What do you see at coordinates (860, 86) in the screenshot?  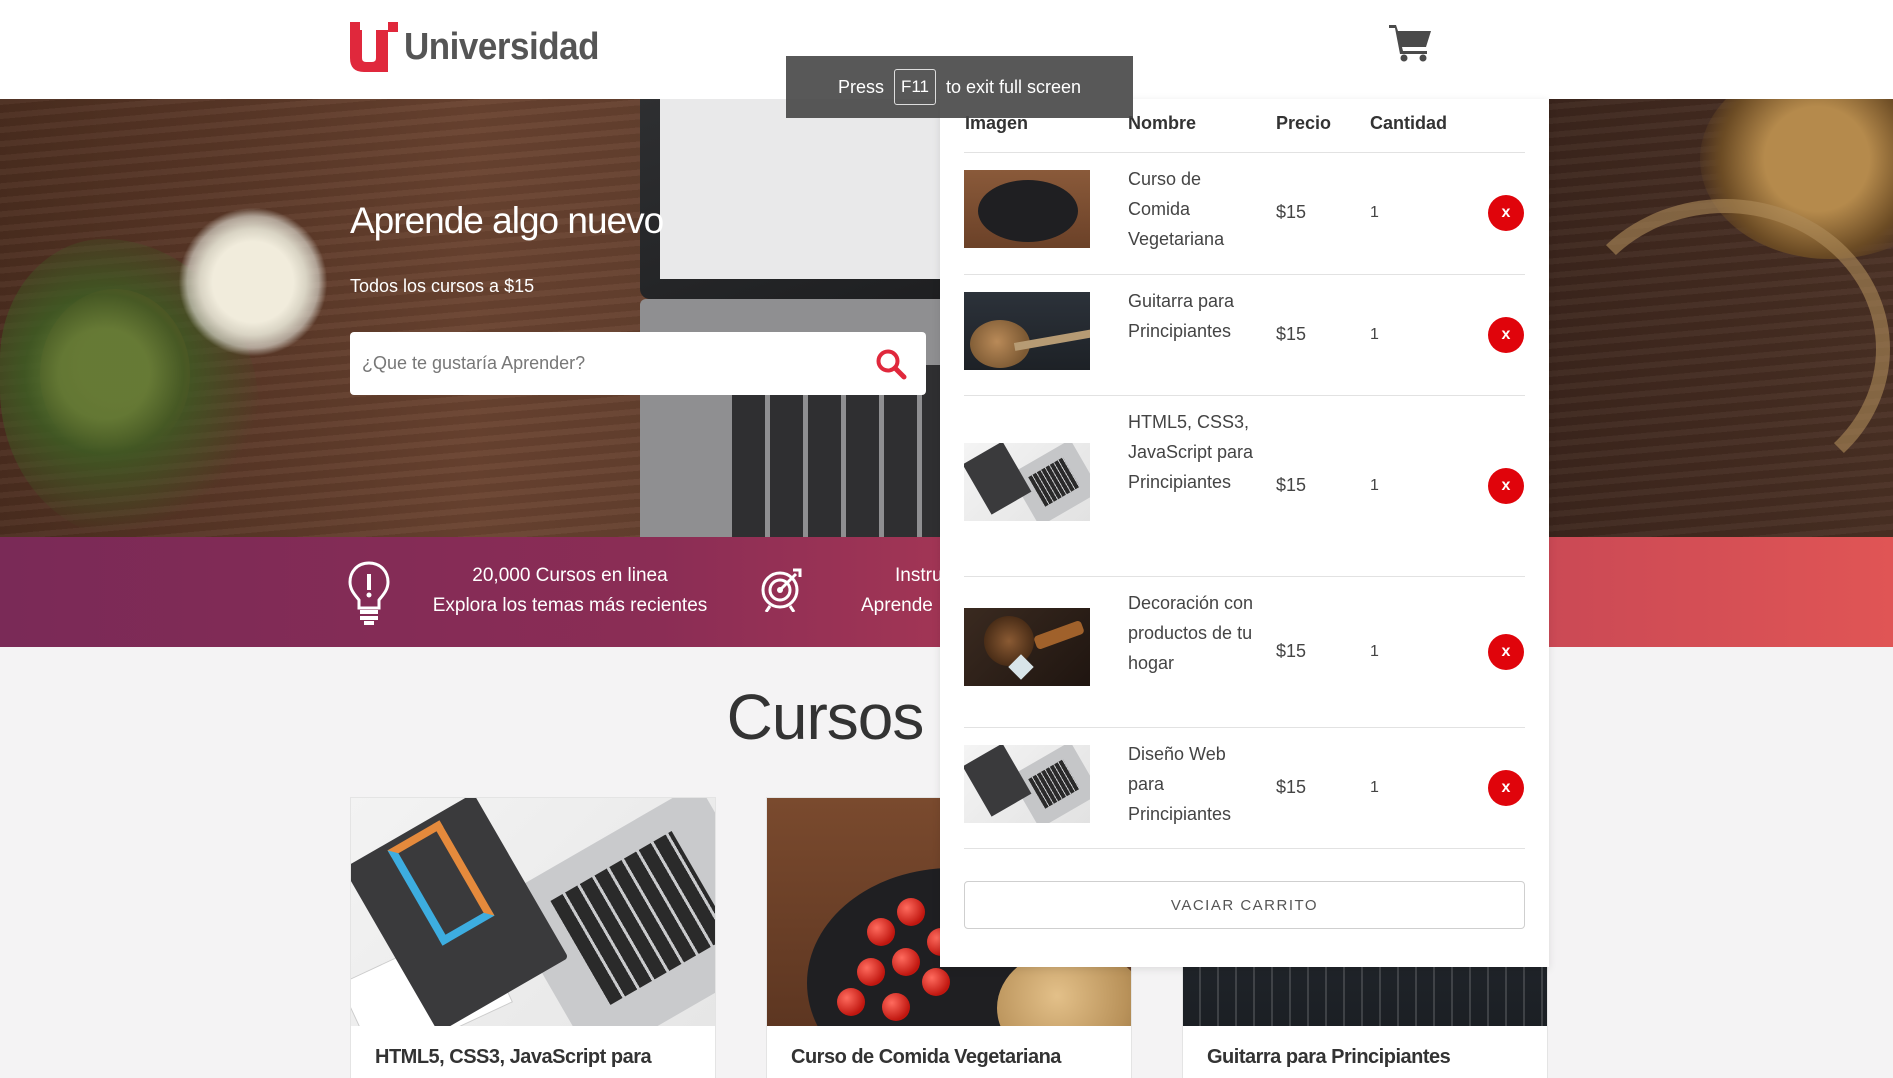 I see `toast-press-text: Press` at bounding box center [860, 86].